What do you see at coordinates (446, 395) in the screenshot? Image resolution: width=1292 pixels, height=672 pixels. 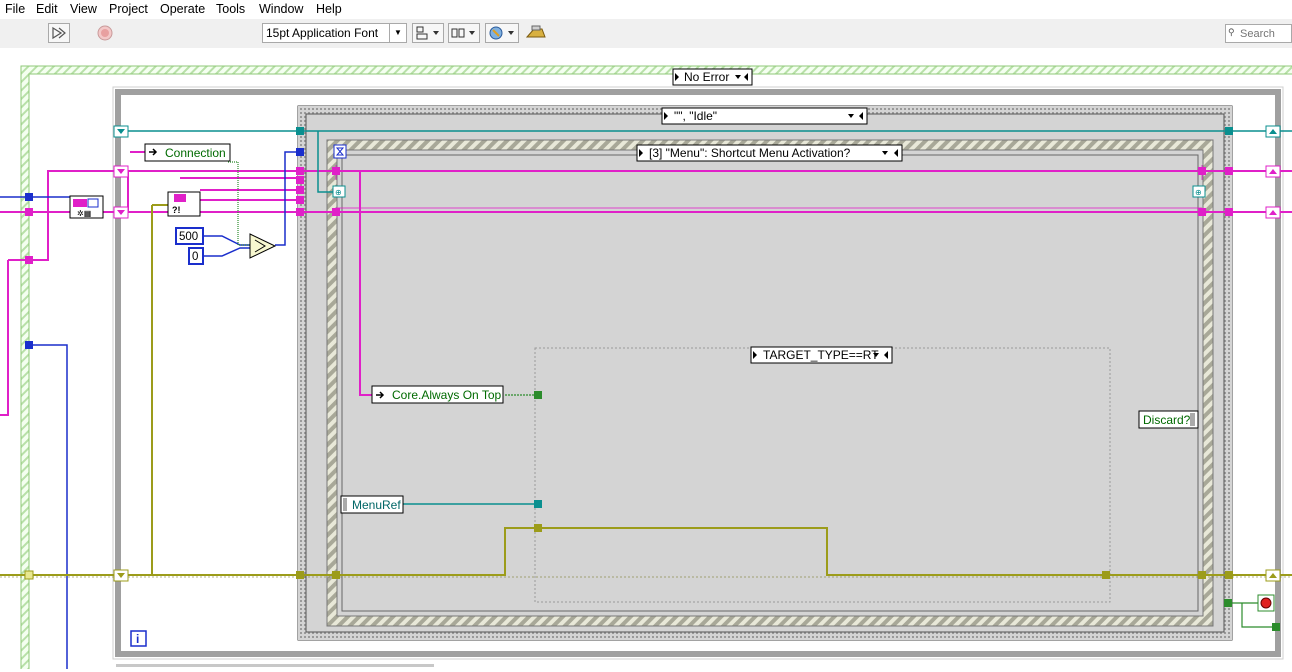 I see `always-on-top-label: Core.Always On Top` at bounding box center [446, 395].